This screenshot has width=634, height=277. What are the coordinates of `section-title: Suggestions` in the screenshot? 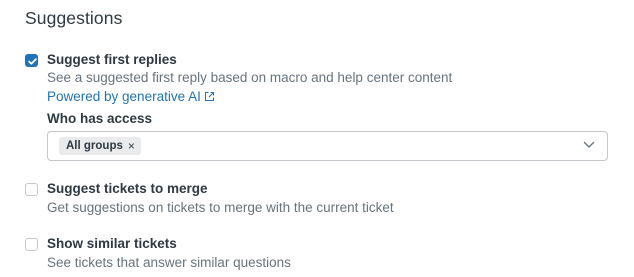 It's located at (74, 18).